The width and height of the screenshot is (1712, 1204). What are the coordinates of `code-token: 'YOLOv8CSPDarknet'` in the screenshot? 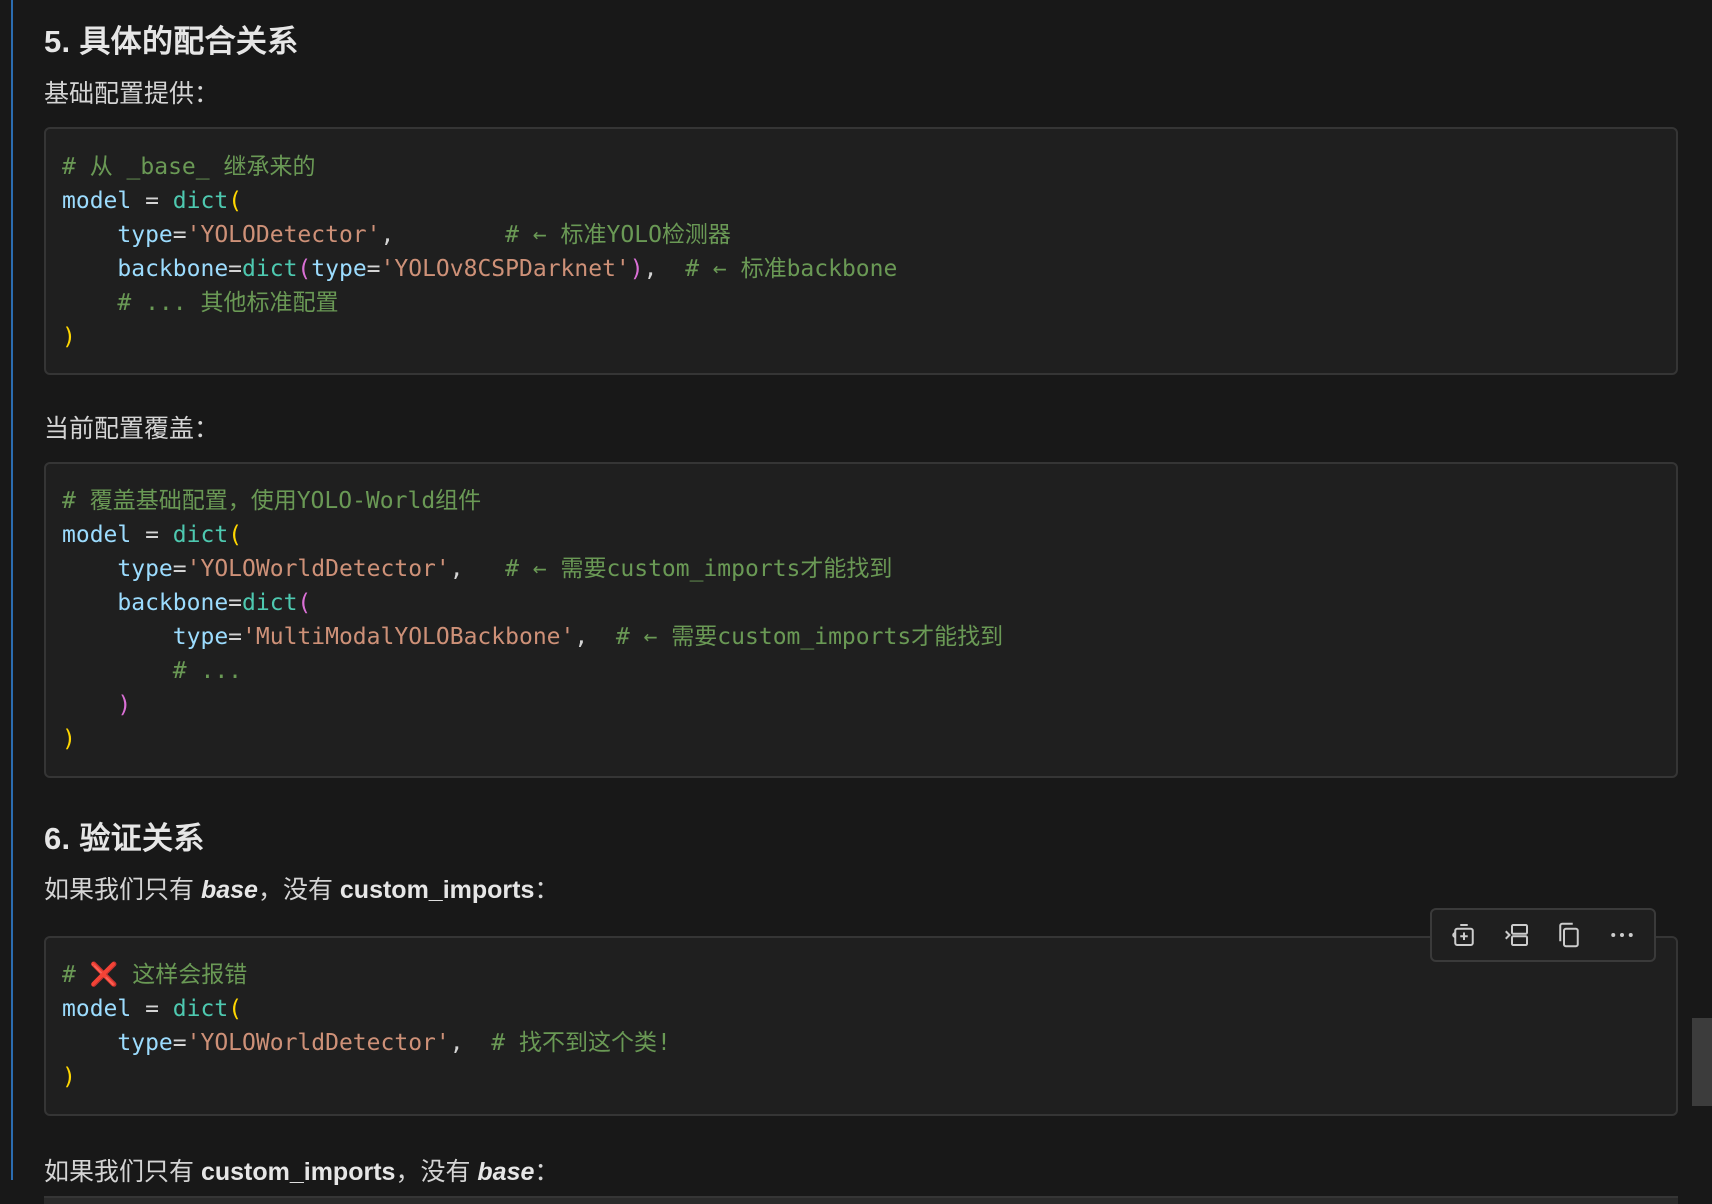 It's located at (505, 269).